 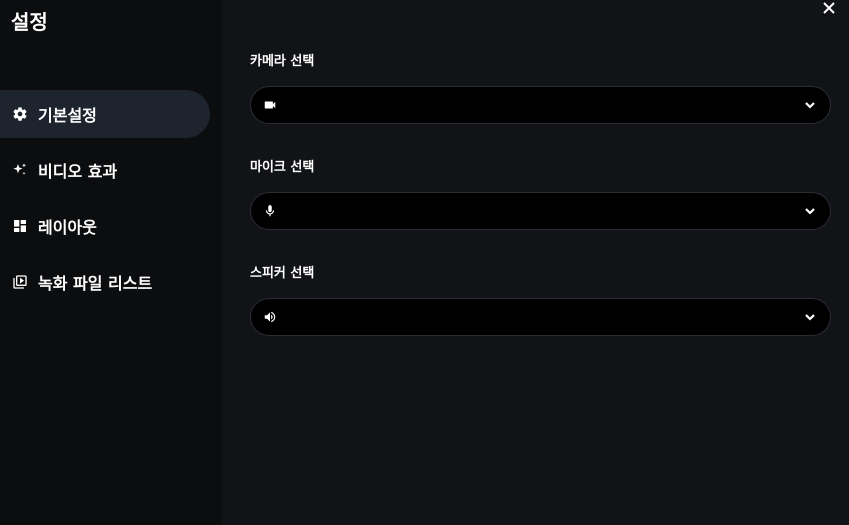 What do you see at coordinates (20, 114) in the screenshot?
I see `gear-icon` at bounding box center [20, 114].